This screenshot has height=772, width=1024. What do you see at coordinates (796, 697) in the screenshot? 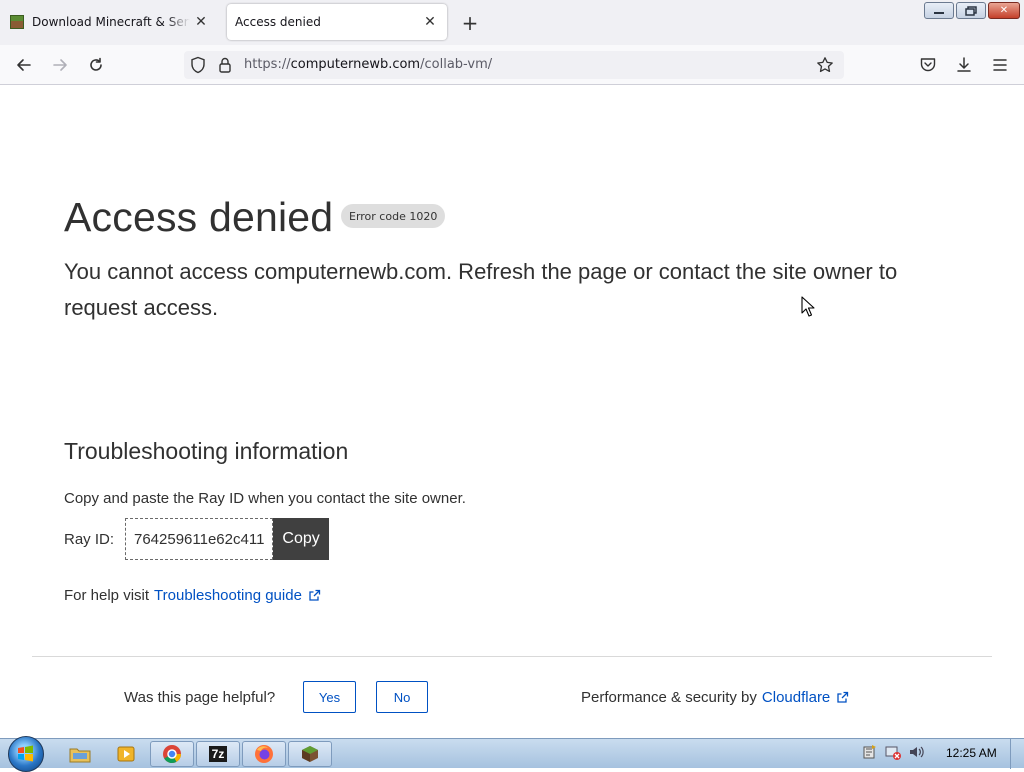
I see `cloudflare-link: Cloudflare` at bounding box center [796, 697].